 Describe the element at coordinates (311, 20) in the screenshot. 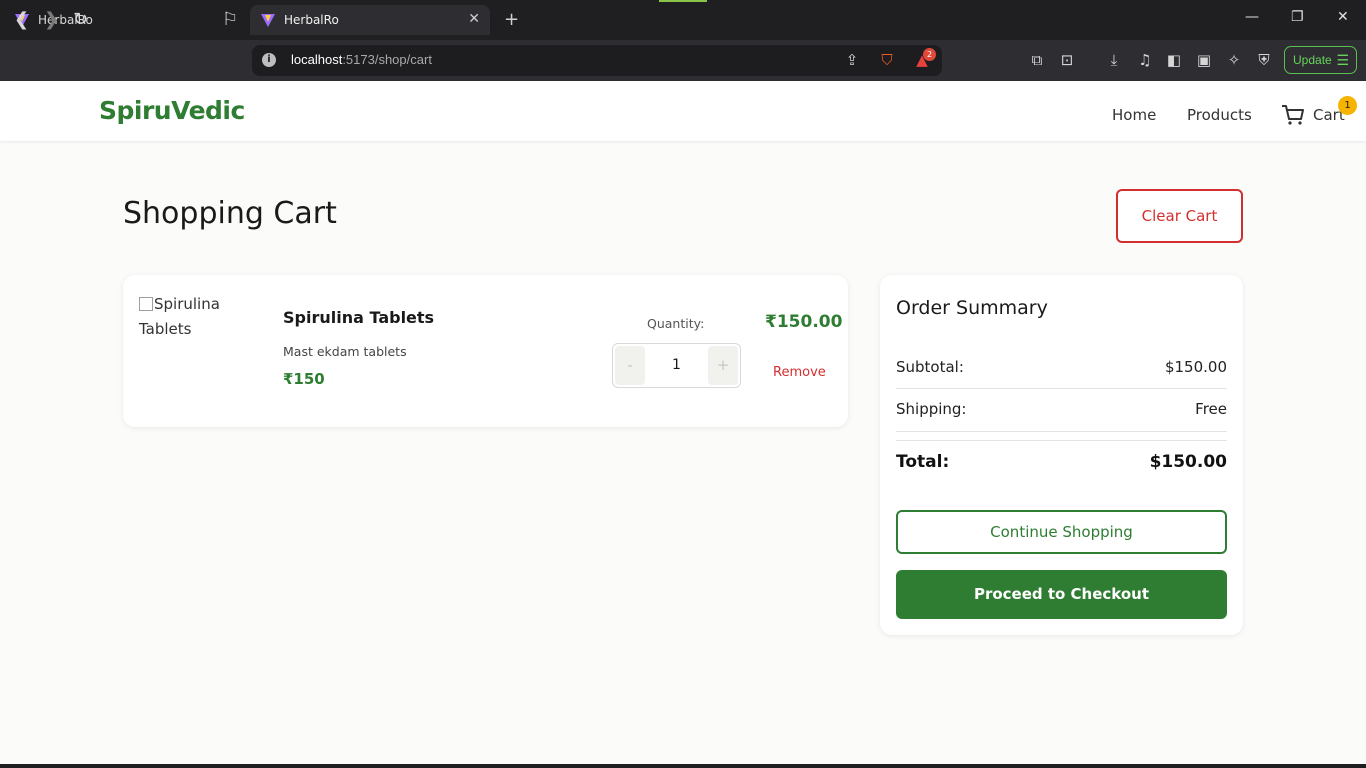

I see `tab-title: HerbalRo` at that location.